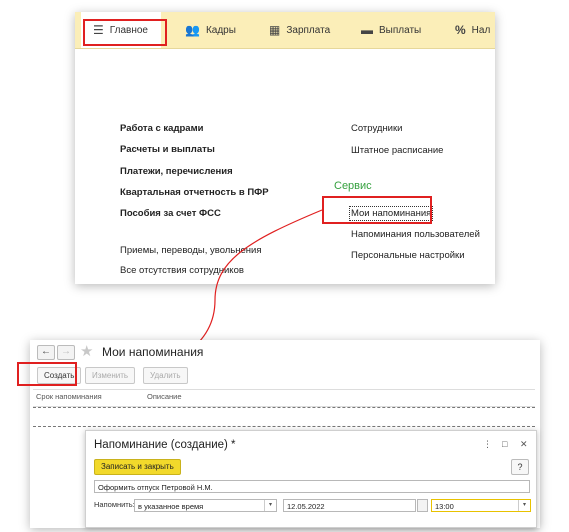 The image size is (569, 532). I want to click on more-icon: ⋮, so click(487, 444).